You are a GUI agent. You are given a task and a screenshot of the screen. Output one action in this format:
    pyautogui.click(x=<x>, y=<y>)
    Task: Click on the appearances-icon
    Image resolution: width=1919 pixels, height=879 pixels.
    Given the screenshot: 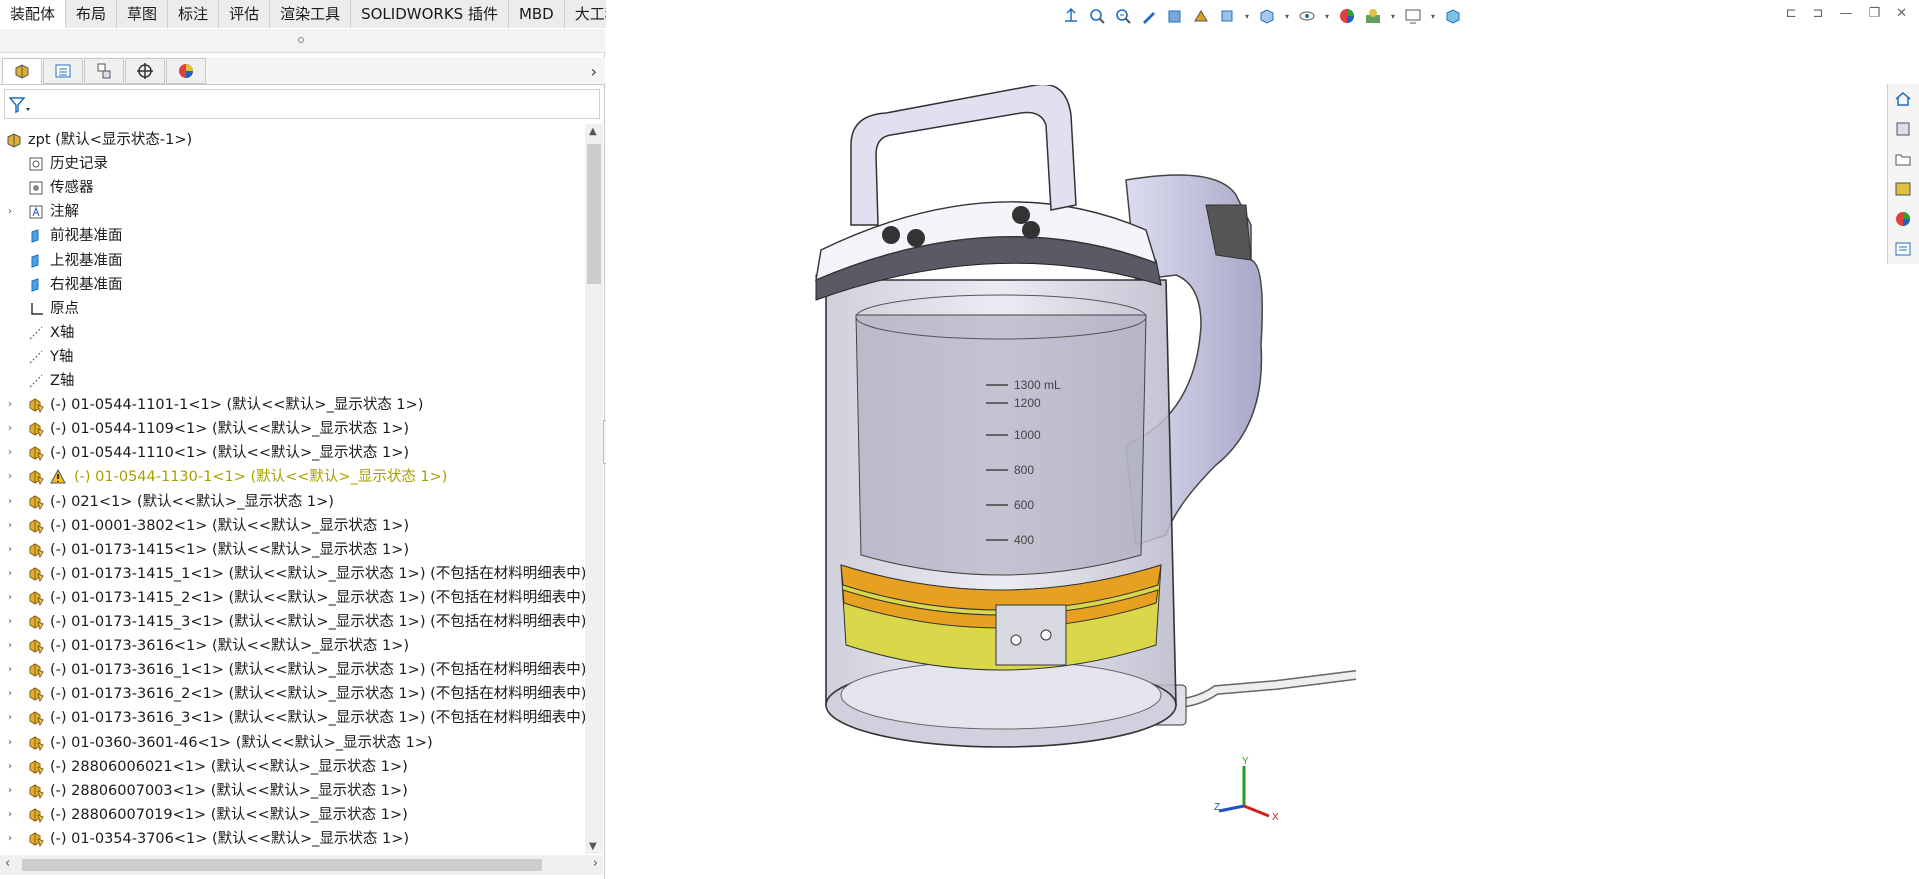 What is the action you would take?
    pyautogui.click(x=1903, y=219)
    